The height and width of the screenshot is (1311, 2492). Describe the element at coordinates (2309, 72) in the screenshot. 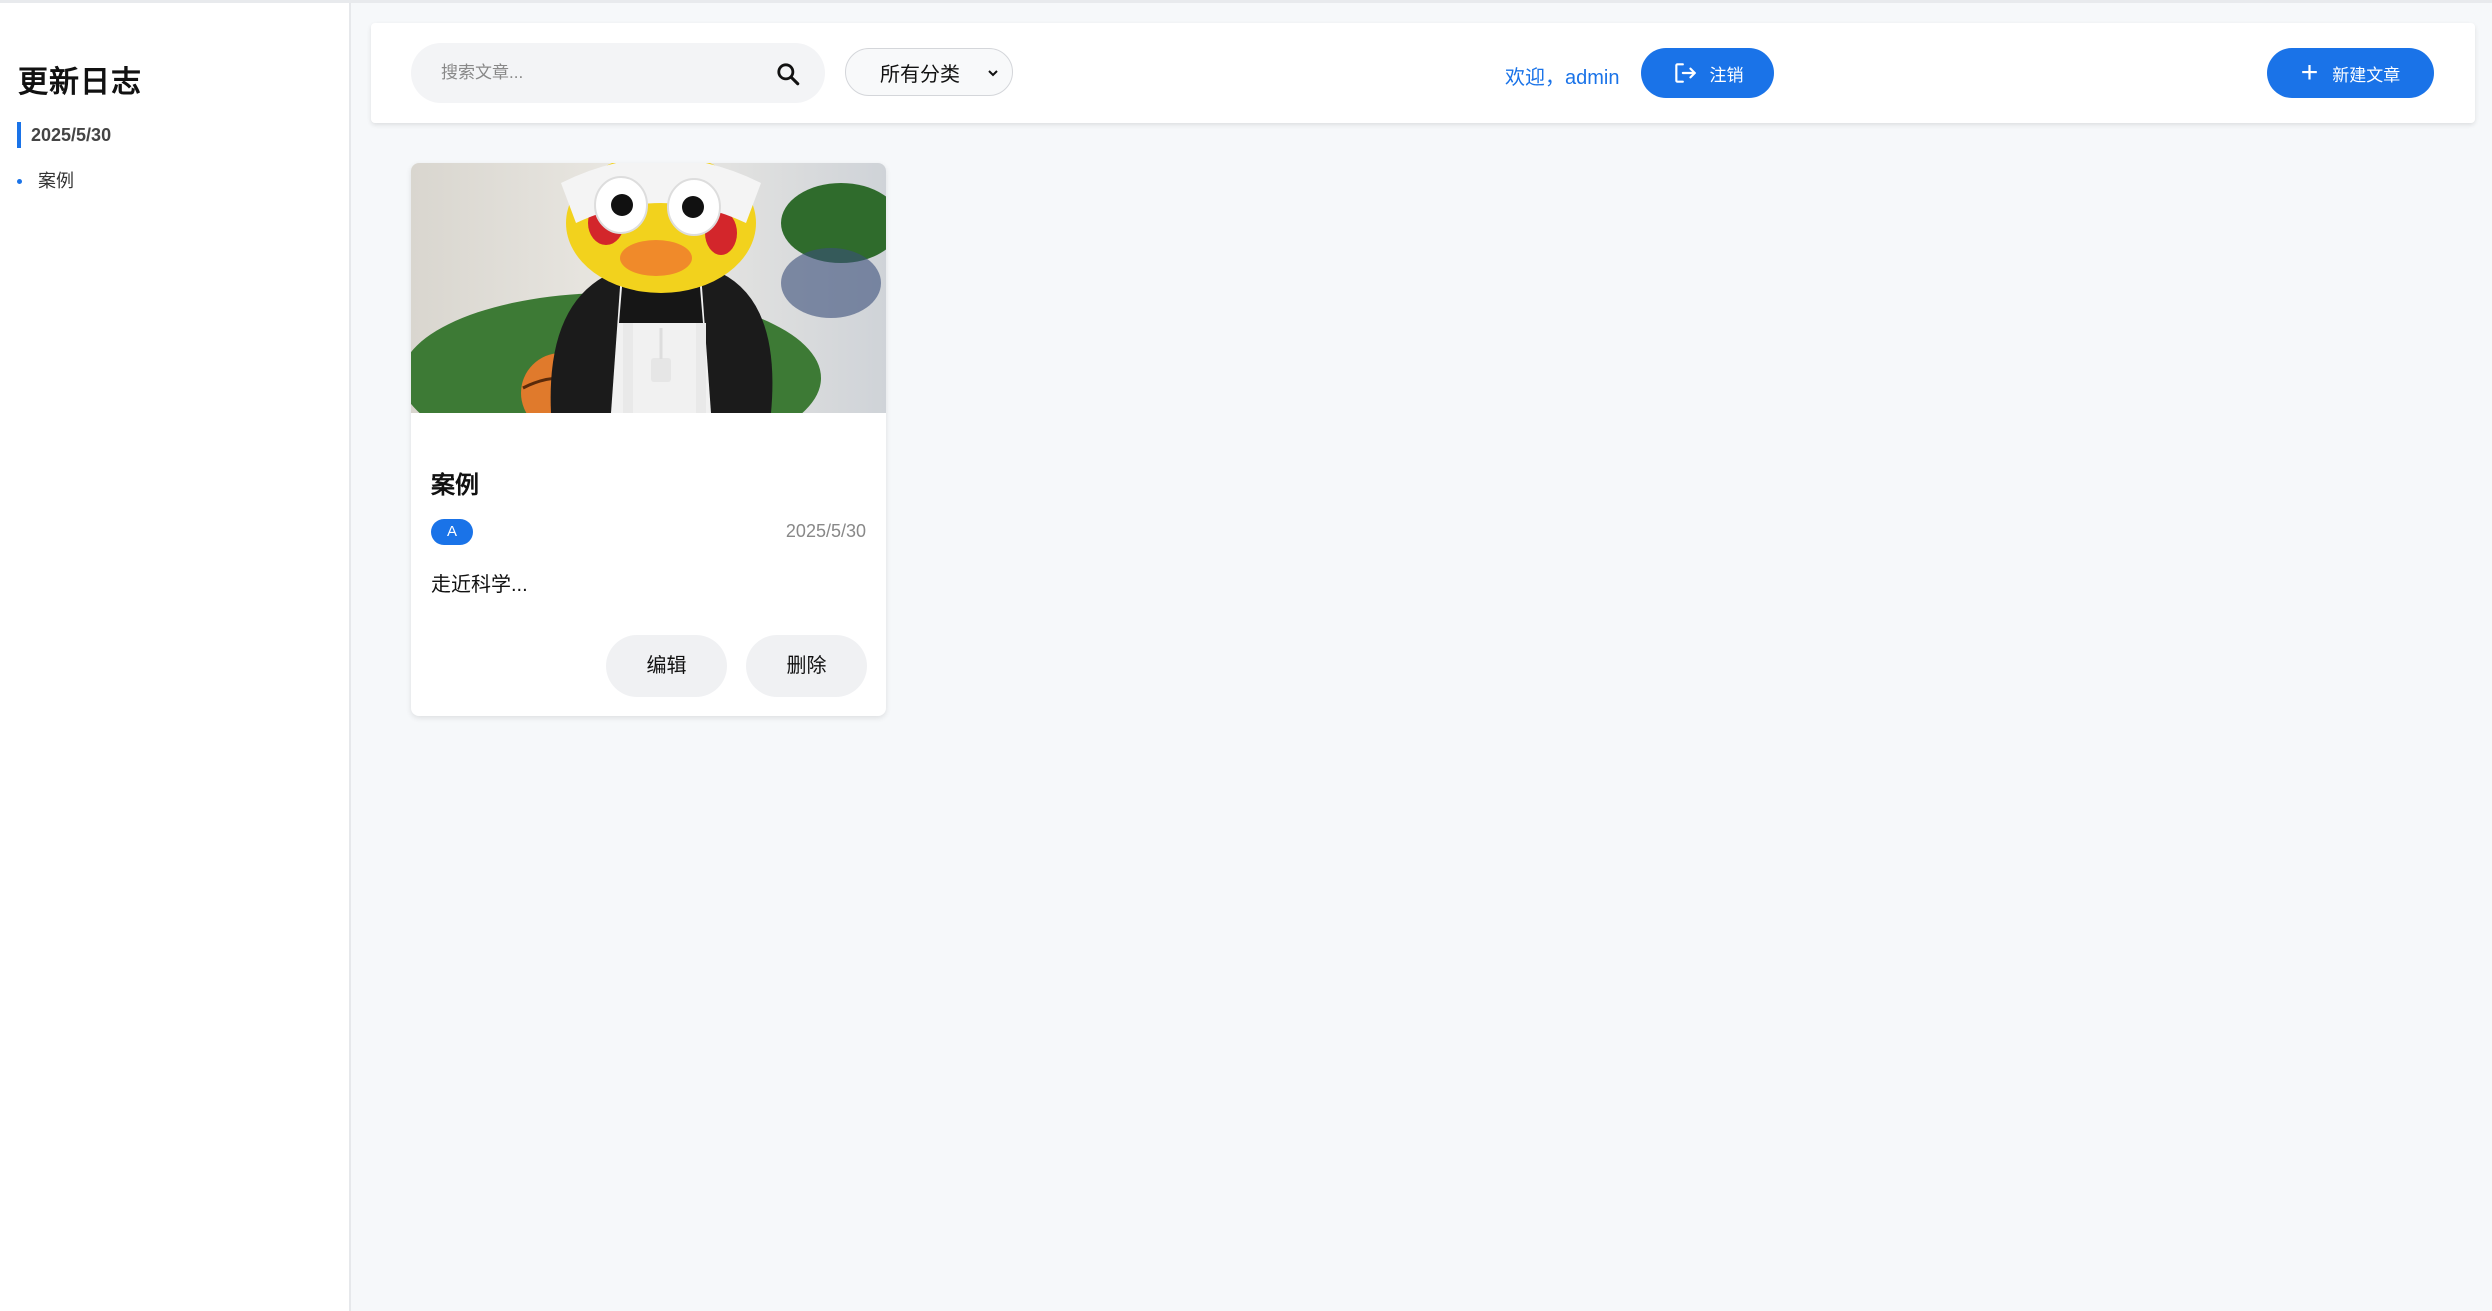

I see `plus-icon: +` at that location.